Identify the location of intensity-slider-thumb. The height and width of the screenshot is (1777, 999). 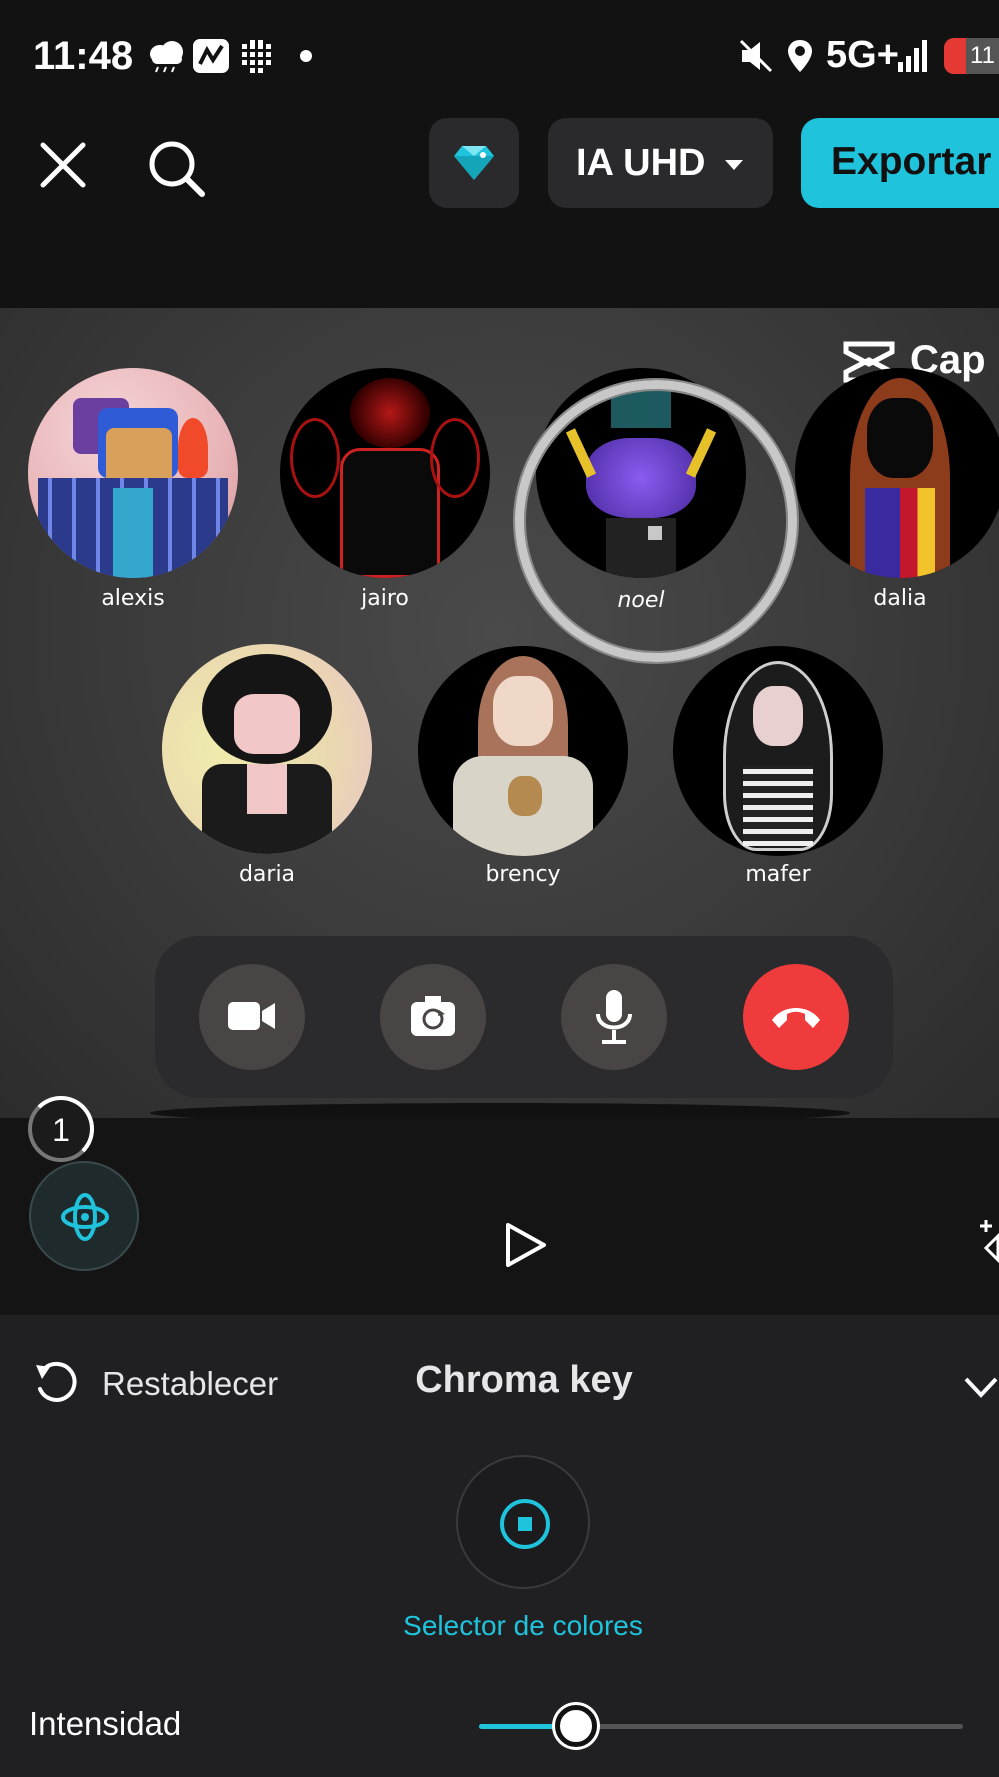
(575, 1726).